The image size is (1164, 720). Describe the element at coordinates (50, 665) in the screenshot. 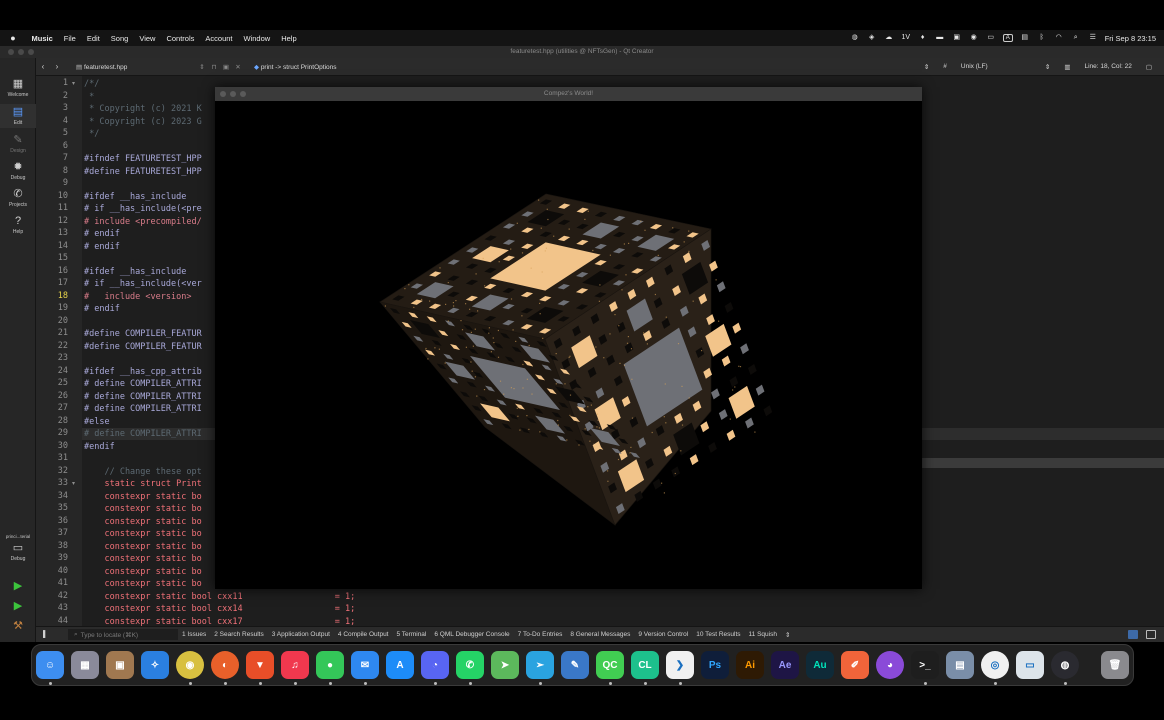

I see `finder-icon: ☺` at that location.